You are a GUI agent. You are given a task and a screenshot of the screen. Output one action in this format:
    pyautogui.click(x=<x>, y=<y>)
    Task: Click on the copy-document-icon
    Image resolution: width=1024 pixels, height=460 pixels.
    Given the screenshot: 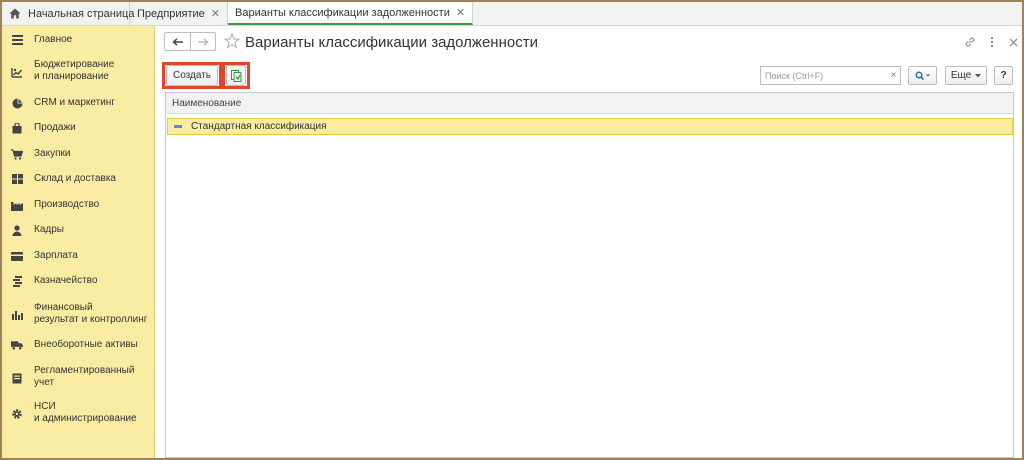 What is the action you would take?
    pyautogui.click(x=235, y=75)
    